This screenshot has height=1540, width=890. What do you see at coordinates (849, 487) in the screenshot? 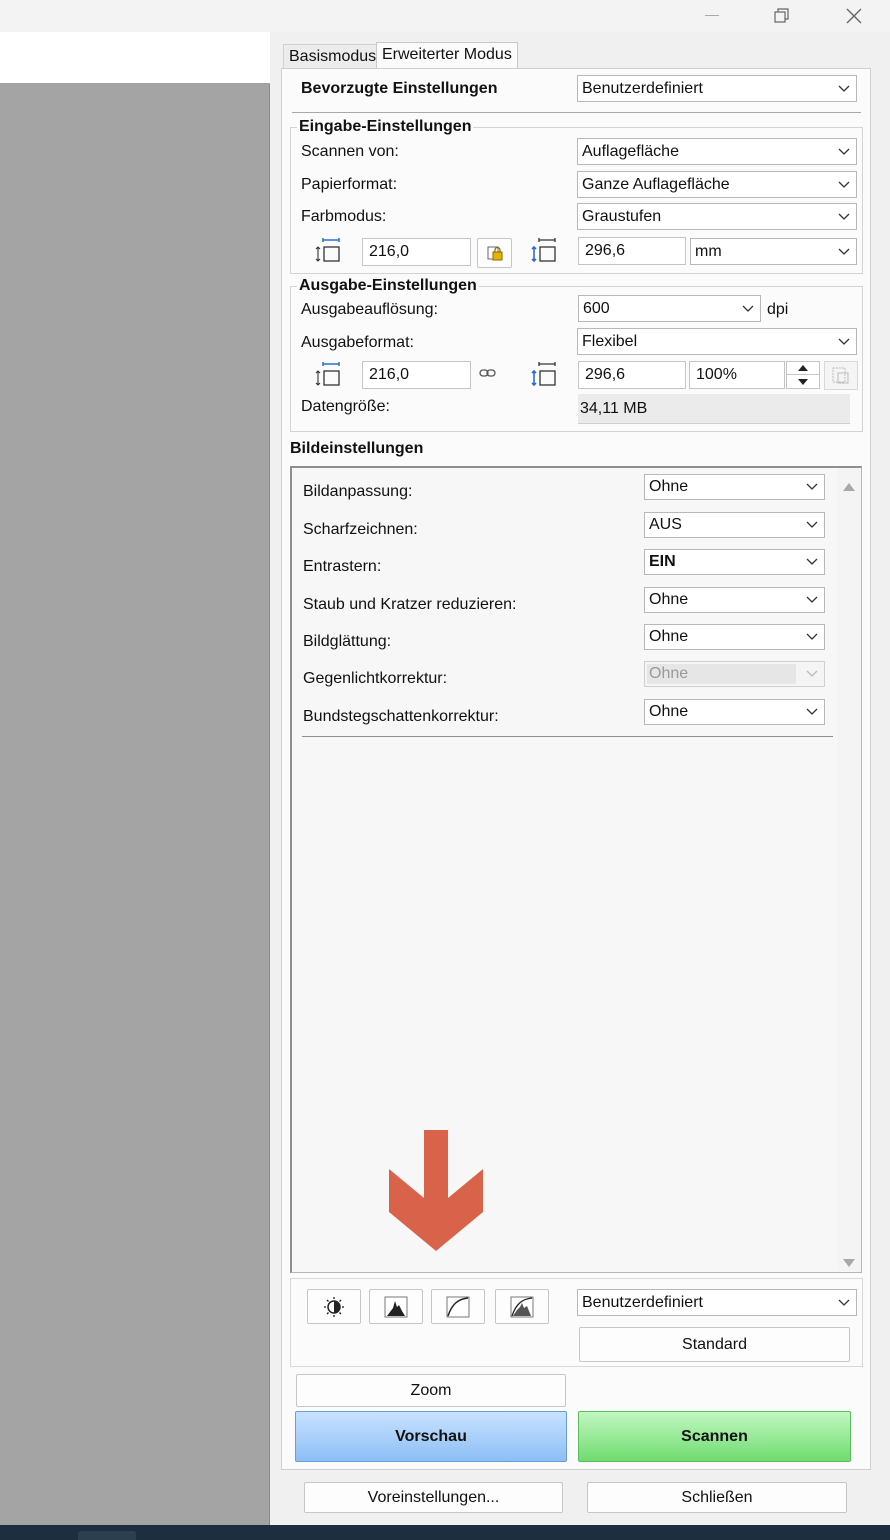
I see `scroll-up-icon` at bounding box center [849, 487].